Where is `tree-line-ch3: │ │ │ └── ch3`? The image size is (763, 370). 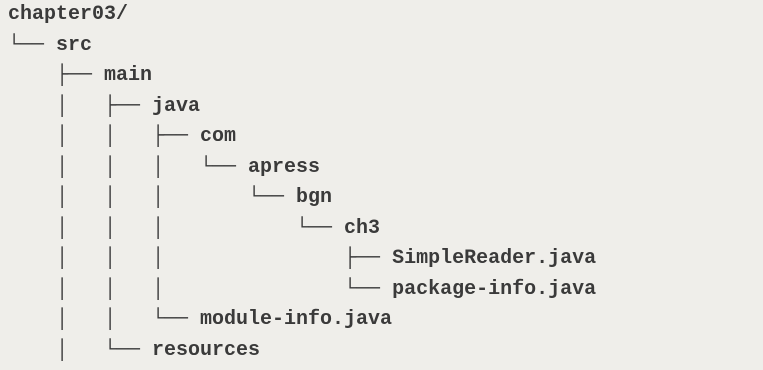 tree-line-ch3: │ │ │ └── ch3 is located at coordinates (194, 228).